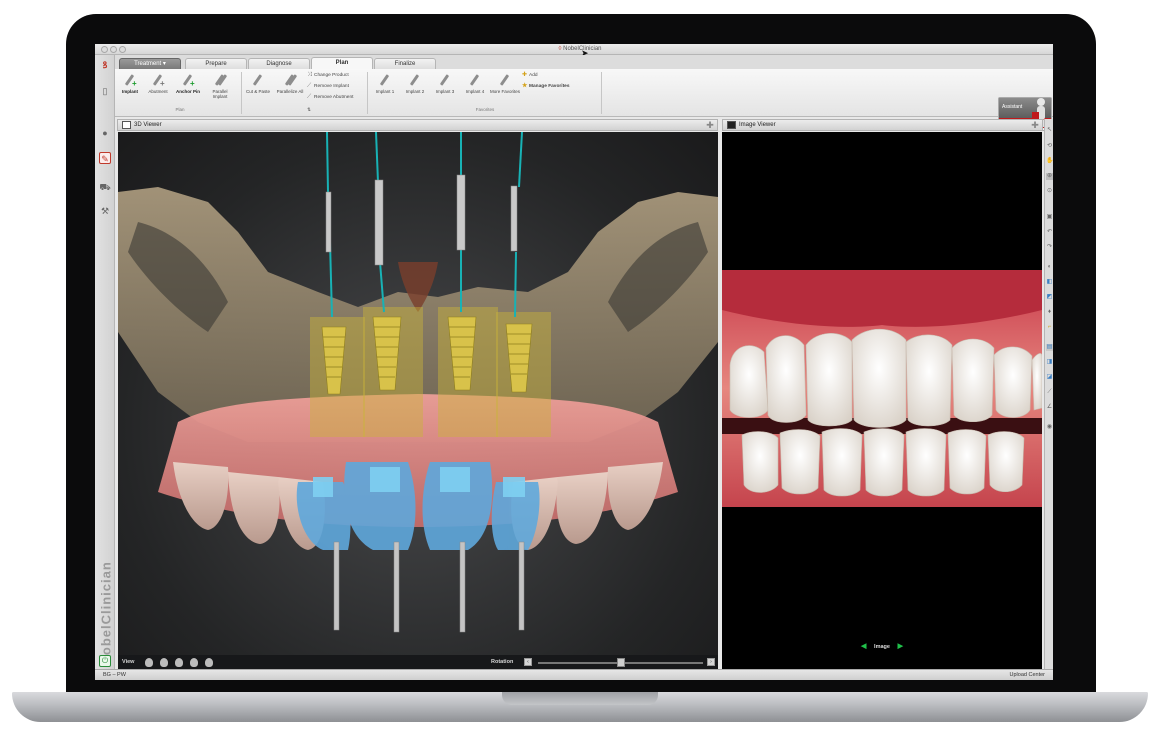 The image size is (1160, 743). I want to click on close-window-button, so click(104, 49).